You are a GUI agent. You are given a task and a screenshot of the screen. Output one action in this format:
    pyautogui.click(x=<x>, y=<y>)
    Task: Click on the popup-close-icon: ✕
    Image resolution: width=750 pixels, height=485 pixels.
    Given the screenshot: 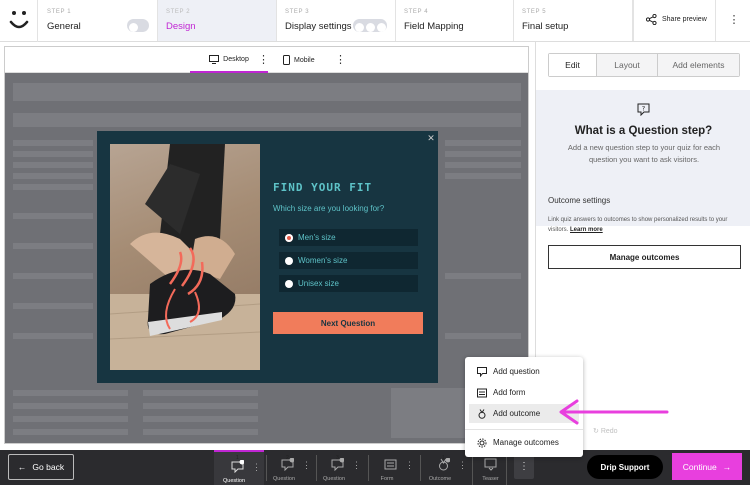 What is the action you would take?
    pyautogui.click(x=431, y=138)
    